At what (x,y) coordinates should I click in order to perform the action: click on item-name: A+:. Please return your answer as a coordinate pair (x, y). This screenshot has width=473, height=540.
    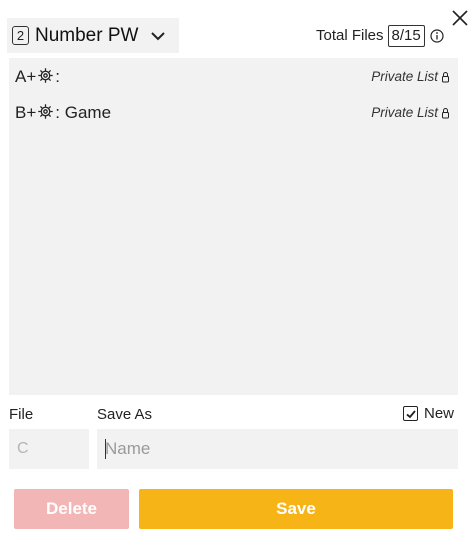
    Looking at the image, I should click on (38, 76).